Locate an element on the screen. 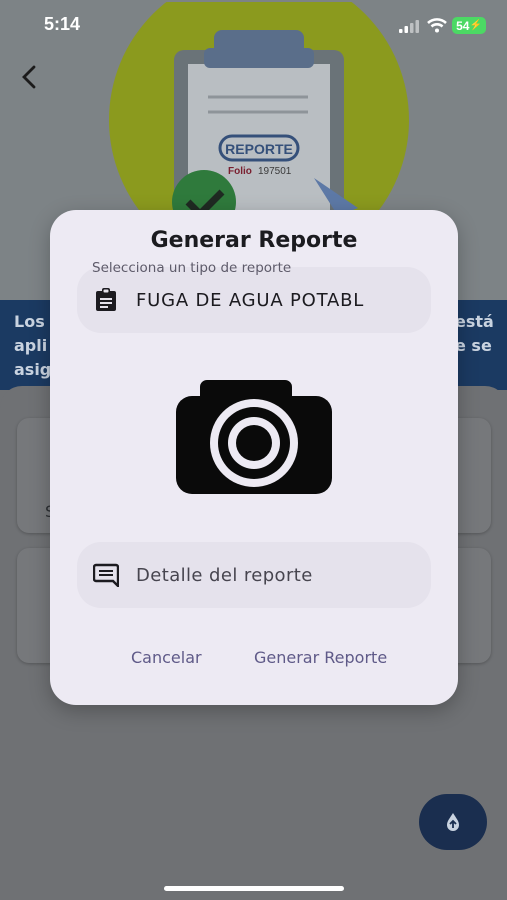 This screenshot has height=900, width=507. generate-report-button: Generar Reporte is located at coordinates (320, 657).